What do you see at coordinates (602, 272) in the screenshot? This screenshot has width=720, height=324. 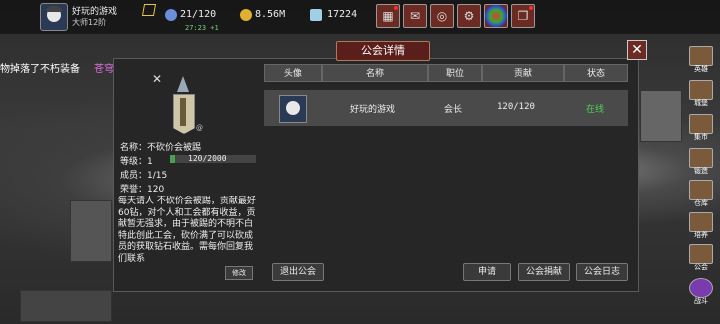 I see `guild-log-button: 公会日志` at bounding box center [602, 272].